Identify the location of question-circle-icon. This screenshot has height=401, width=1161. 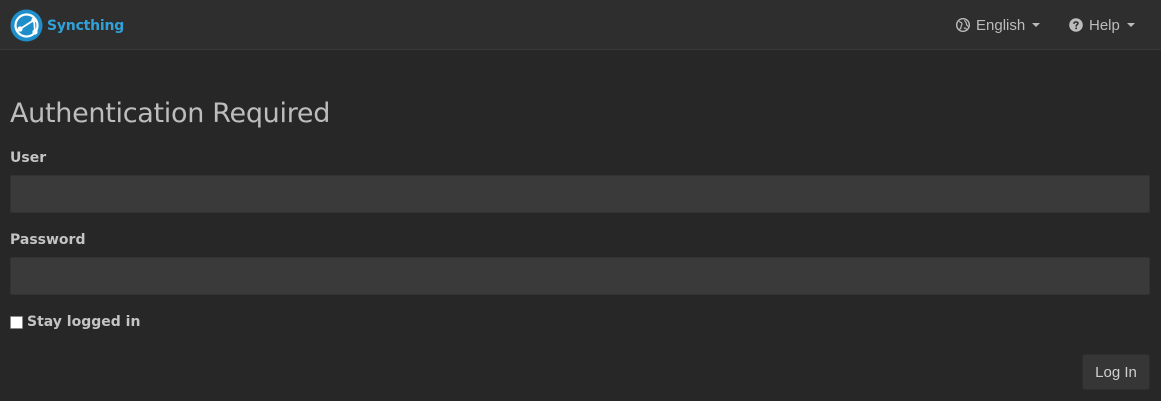
(1076, 25).